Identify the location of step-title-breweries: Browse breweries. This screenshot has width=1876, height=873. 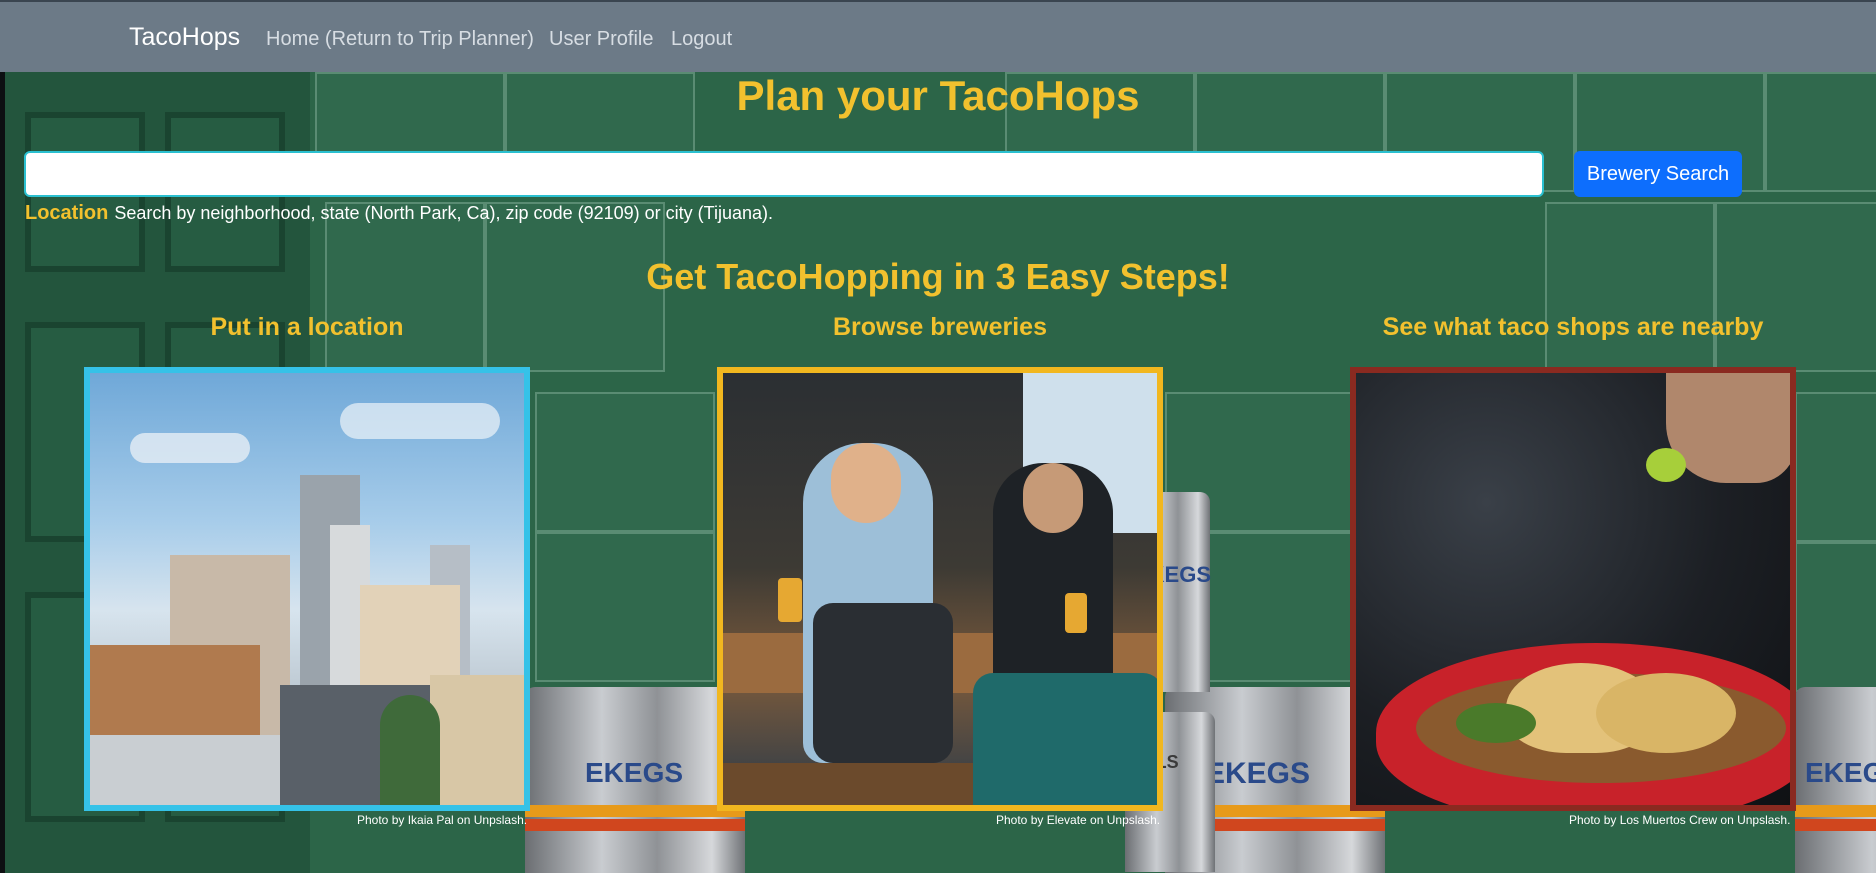
(940, 327).